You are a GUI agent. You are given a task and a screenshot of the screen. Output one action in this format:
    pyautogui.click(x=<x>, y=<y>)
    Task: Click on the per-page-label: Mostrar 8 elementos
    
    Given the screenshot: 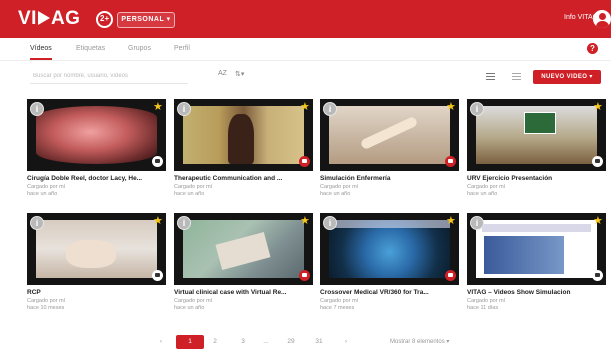 What is the action you would take?
    pyautogui.click(x=417, y=342)
    